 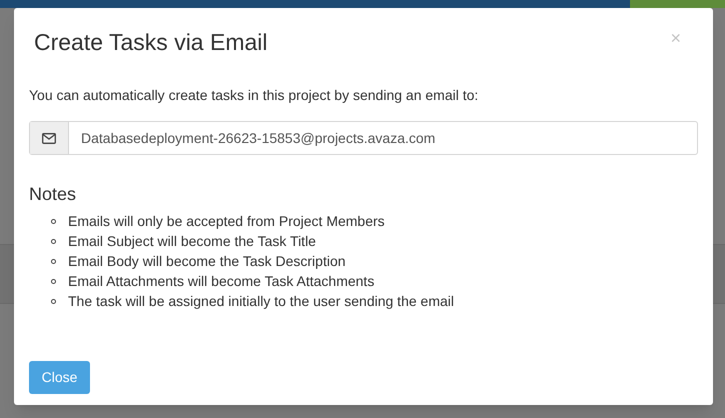 What do you see at coordinates (207, 261) in the screenshot?
I see `note-text: Email Body will become the Task Description` at bounding box center [207, 261].